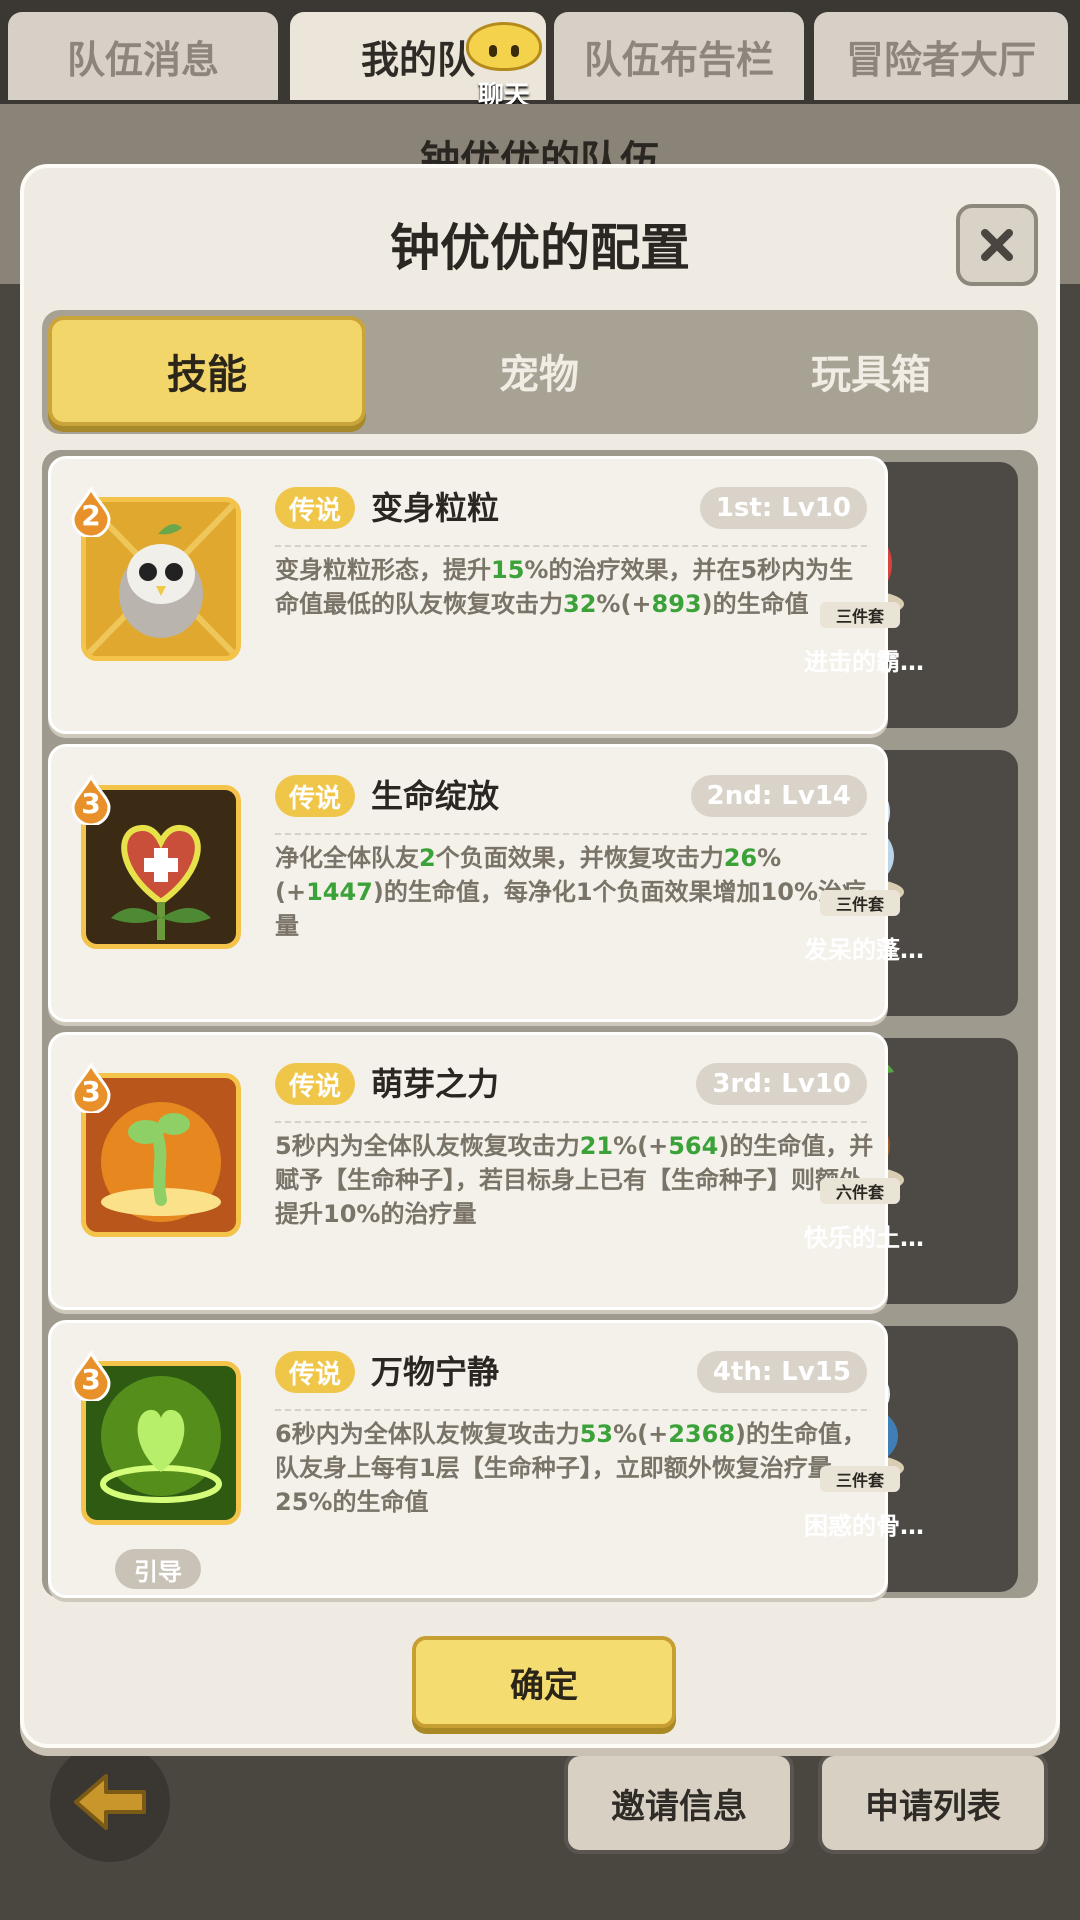 The width and height of the screenshot is (1080, 1920). I want to click on chat-button: 聊天, so click(504, 60).